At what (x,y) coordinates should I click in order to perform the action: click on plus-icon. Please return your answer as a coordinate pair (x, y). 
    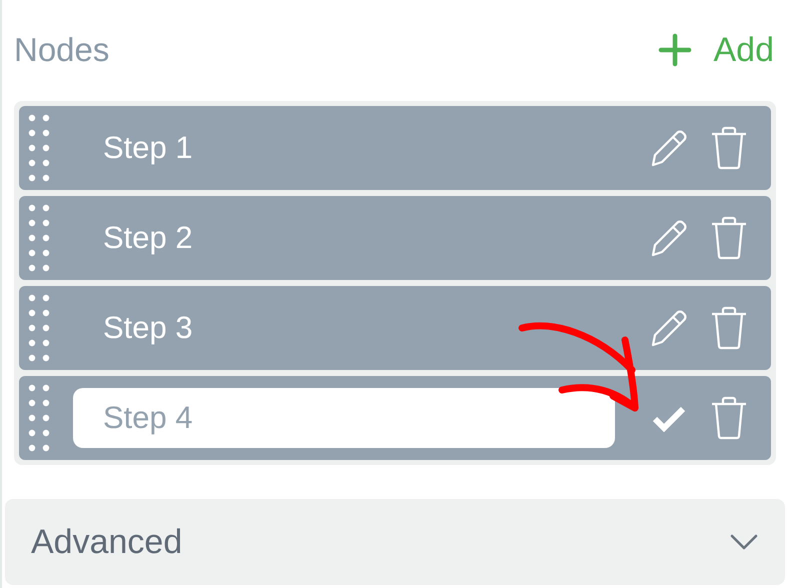
    Looking at the image, I should click on (675, 50).